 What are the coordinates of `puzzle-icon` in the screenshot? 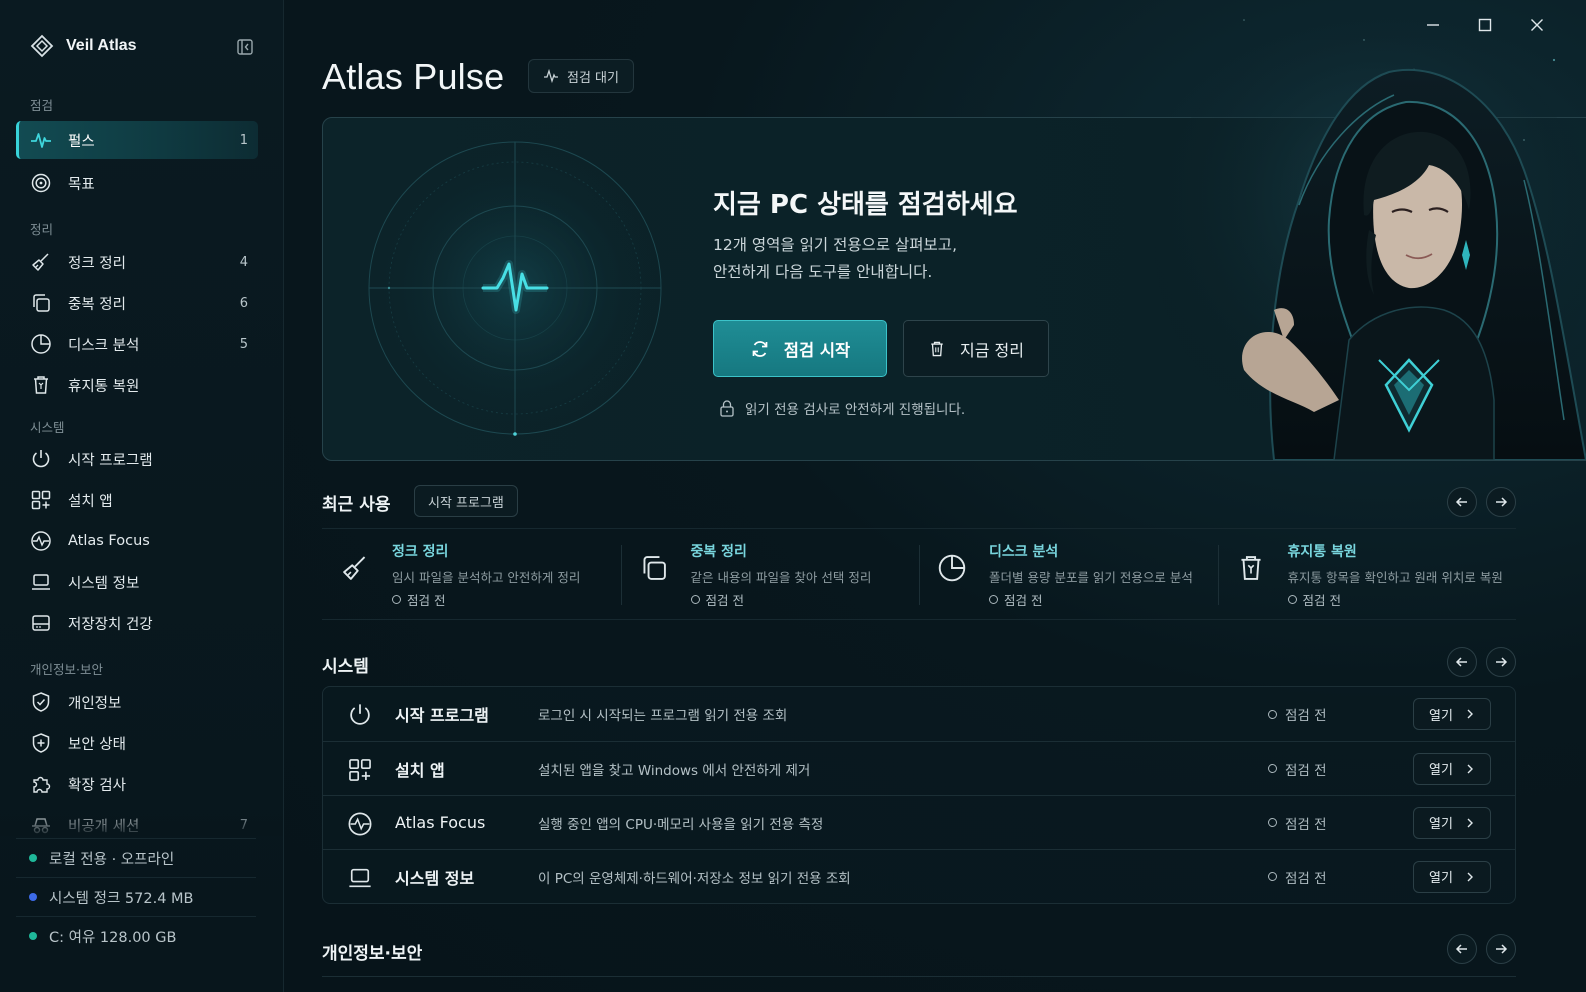 It's located at (41, 784).